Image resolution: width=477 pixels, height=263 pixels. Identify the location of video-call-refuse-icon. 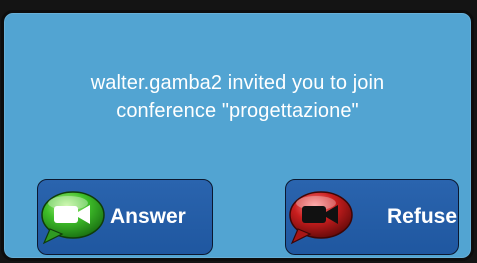
(321, 218).